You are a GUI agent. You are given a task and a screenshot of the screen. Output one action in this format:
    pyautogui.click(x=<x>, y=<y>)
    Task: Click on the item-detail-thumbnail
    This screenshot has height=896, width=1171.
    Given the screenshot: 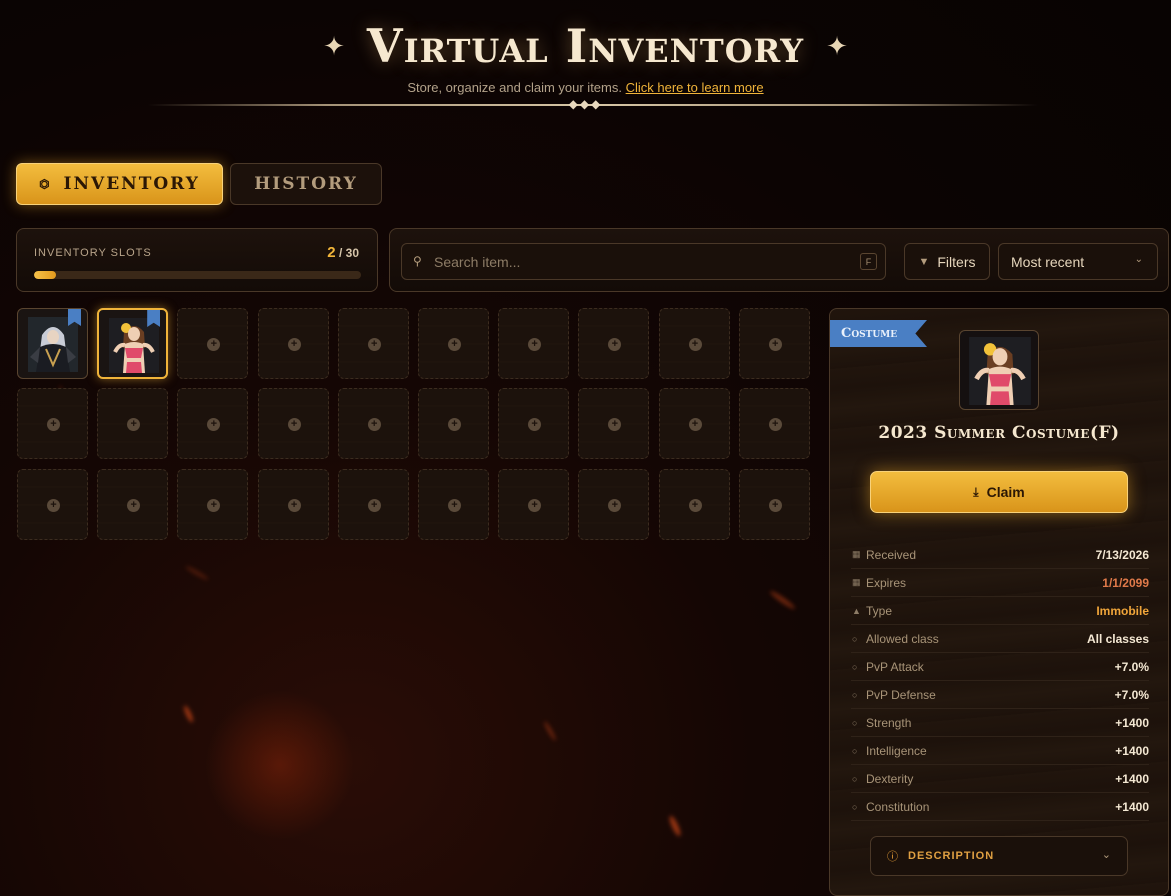 What is the action you would take?
    pyautogui.click(x=999, y=370)
    